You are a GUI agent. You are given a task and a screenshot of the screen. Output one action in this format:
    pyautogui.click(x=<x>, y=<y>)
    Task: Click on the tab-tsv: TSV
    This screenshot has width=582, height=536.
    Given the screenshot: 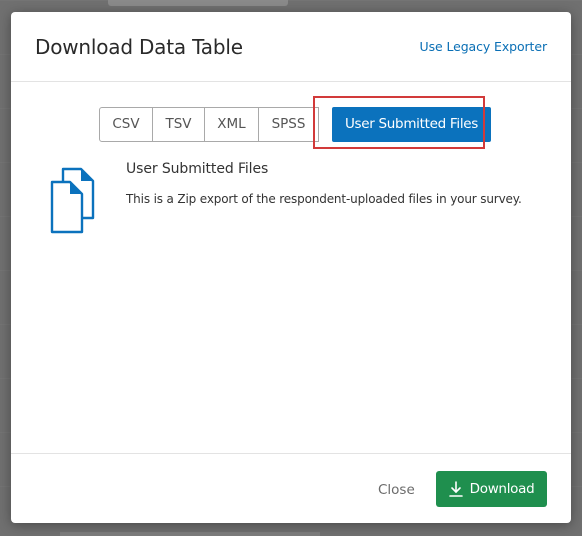 What is the action you would take?
    pyautogui.click(x=179, y=124)
    